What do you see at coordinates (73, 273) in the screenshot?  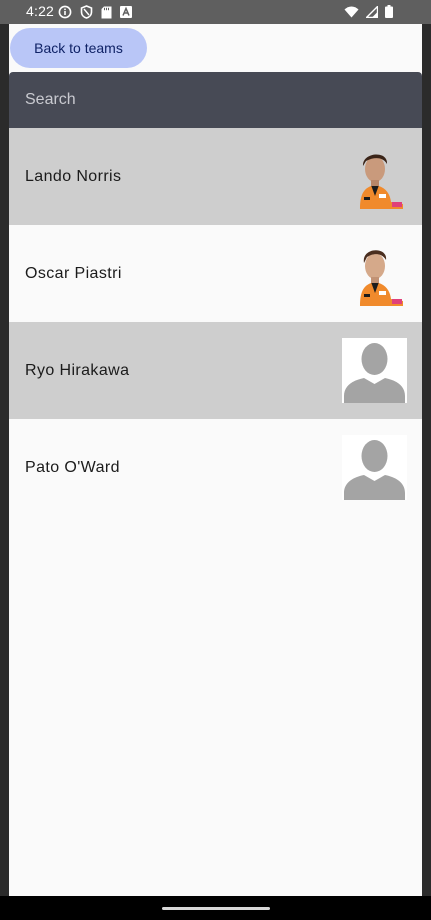 I see `driver-name: Oscar Piastri` at bounding box center [73, 273].